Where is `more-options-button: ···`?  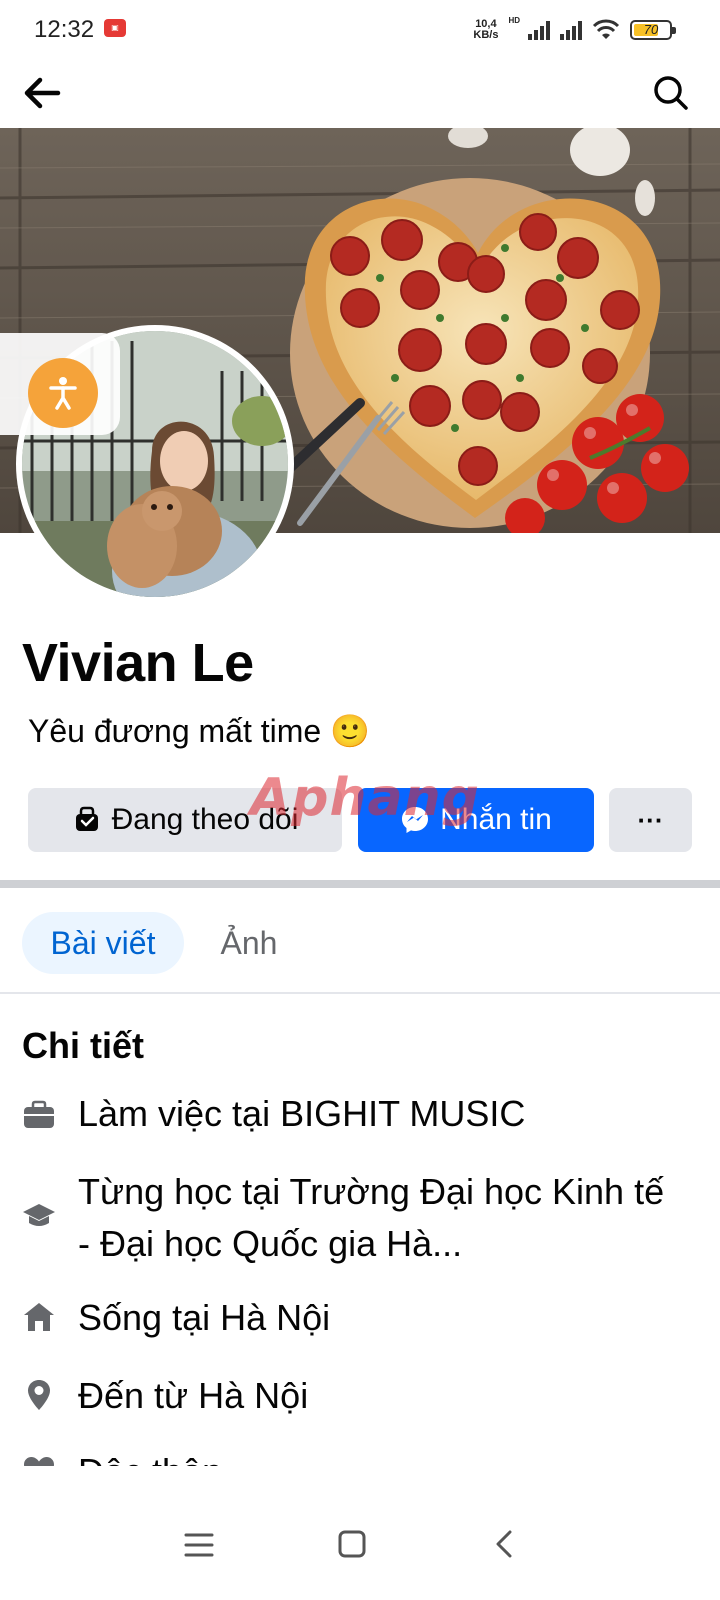
more-options-button: ··· is located at coordinates (650, 820).